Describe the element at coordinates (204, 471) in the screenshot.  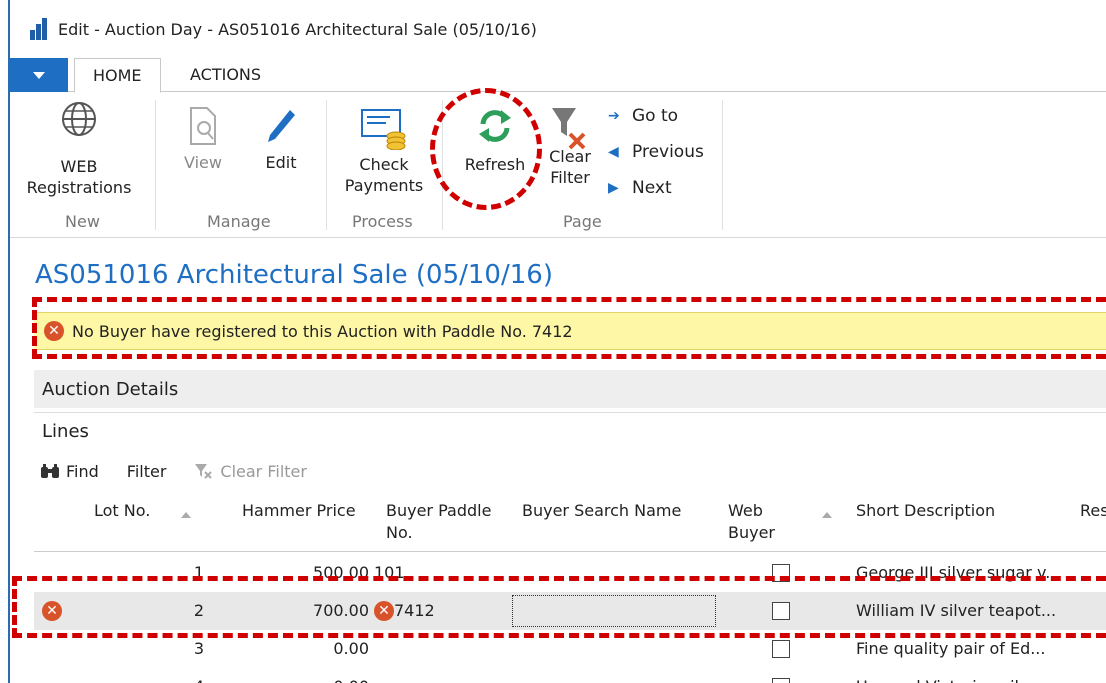
I see `clear-filter-small-icon` at that location.